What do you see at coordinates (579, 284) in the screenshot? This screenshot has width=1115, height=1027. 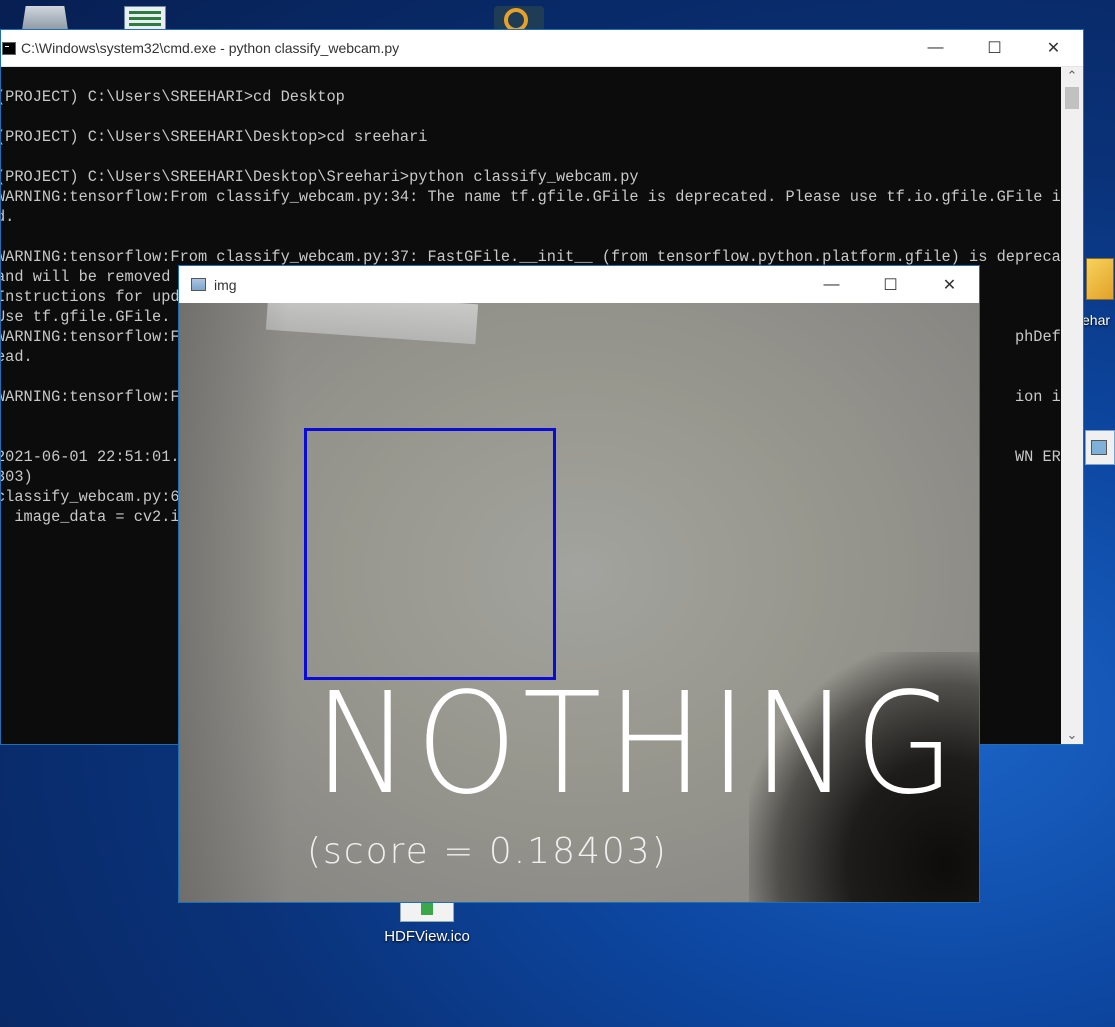 I see `img-titlebar: img — ☐ ✕` at bounding box center [579, 284].